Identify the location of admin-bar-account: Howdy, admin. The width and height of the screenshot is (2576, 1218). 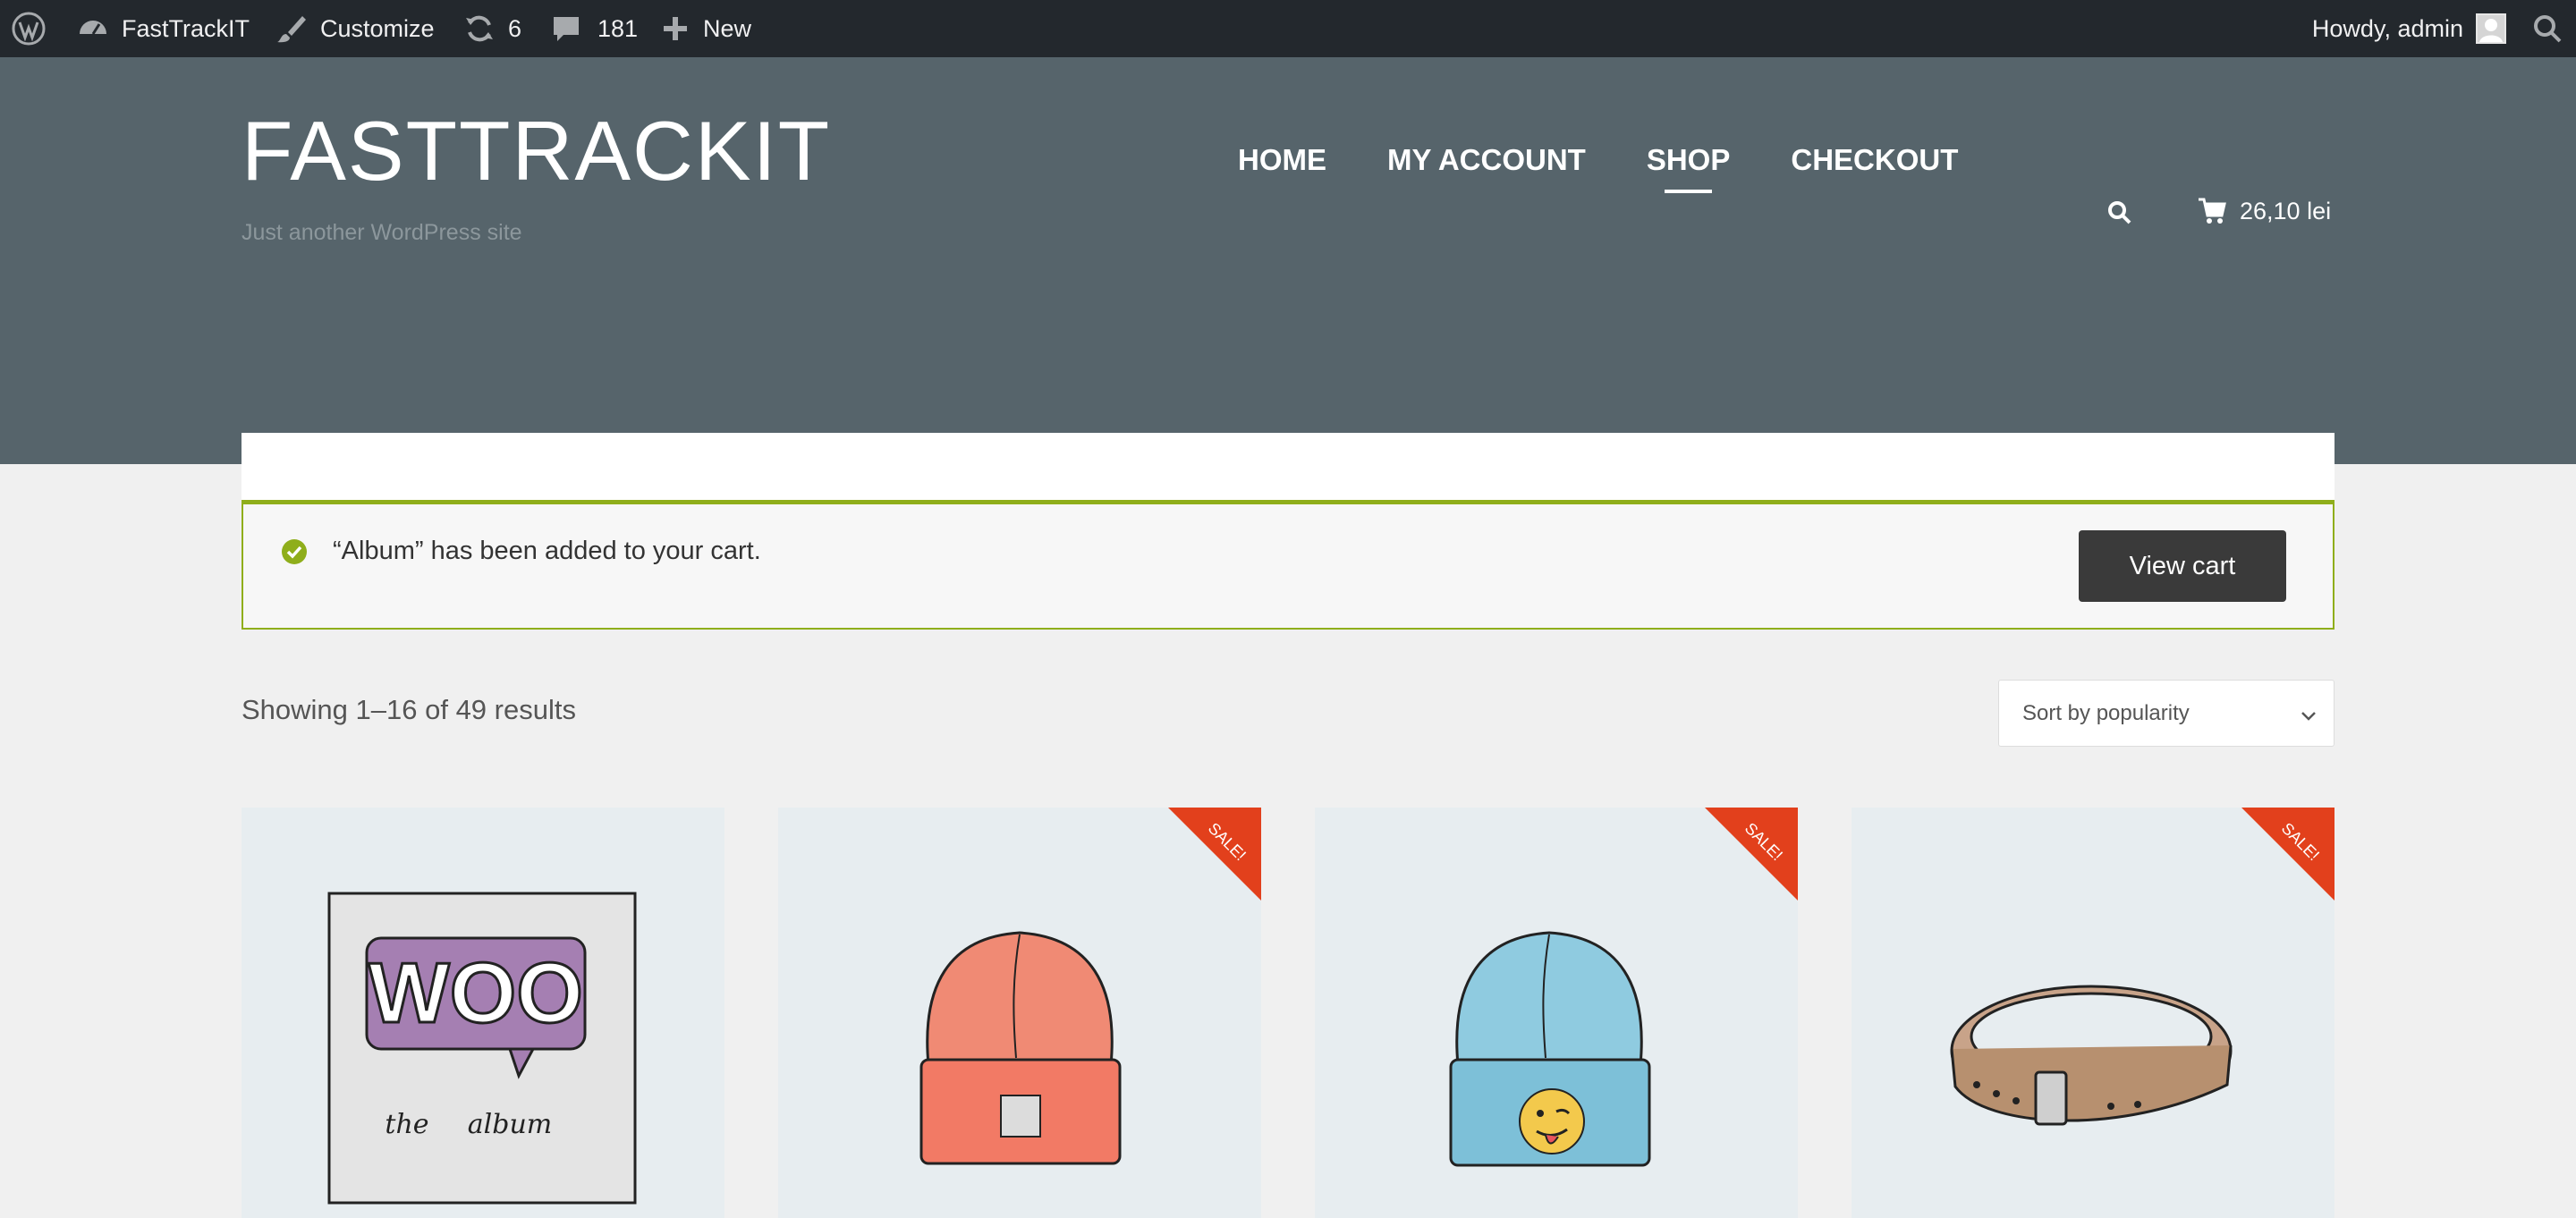
(2409, 28).